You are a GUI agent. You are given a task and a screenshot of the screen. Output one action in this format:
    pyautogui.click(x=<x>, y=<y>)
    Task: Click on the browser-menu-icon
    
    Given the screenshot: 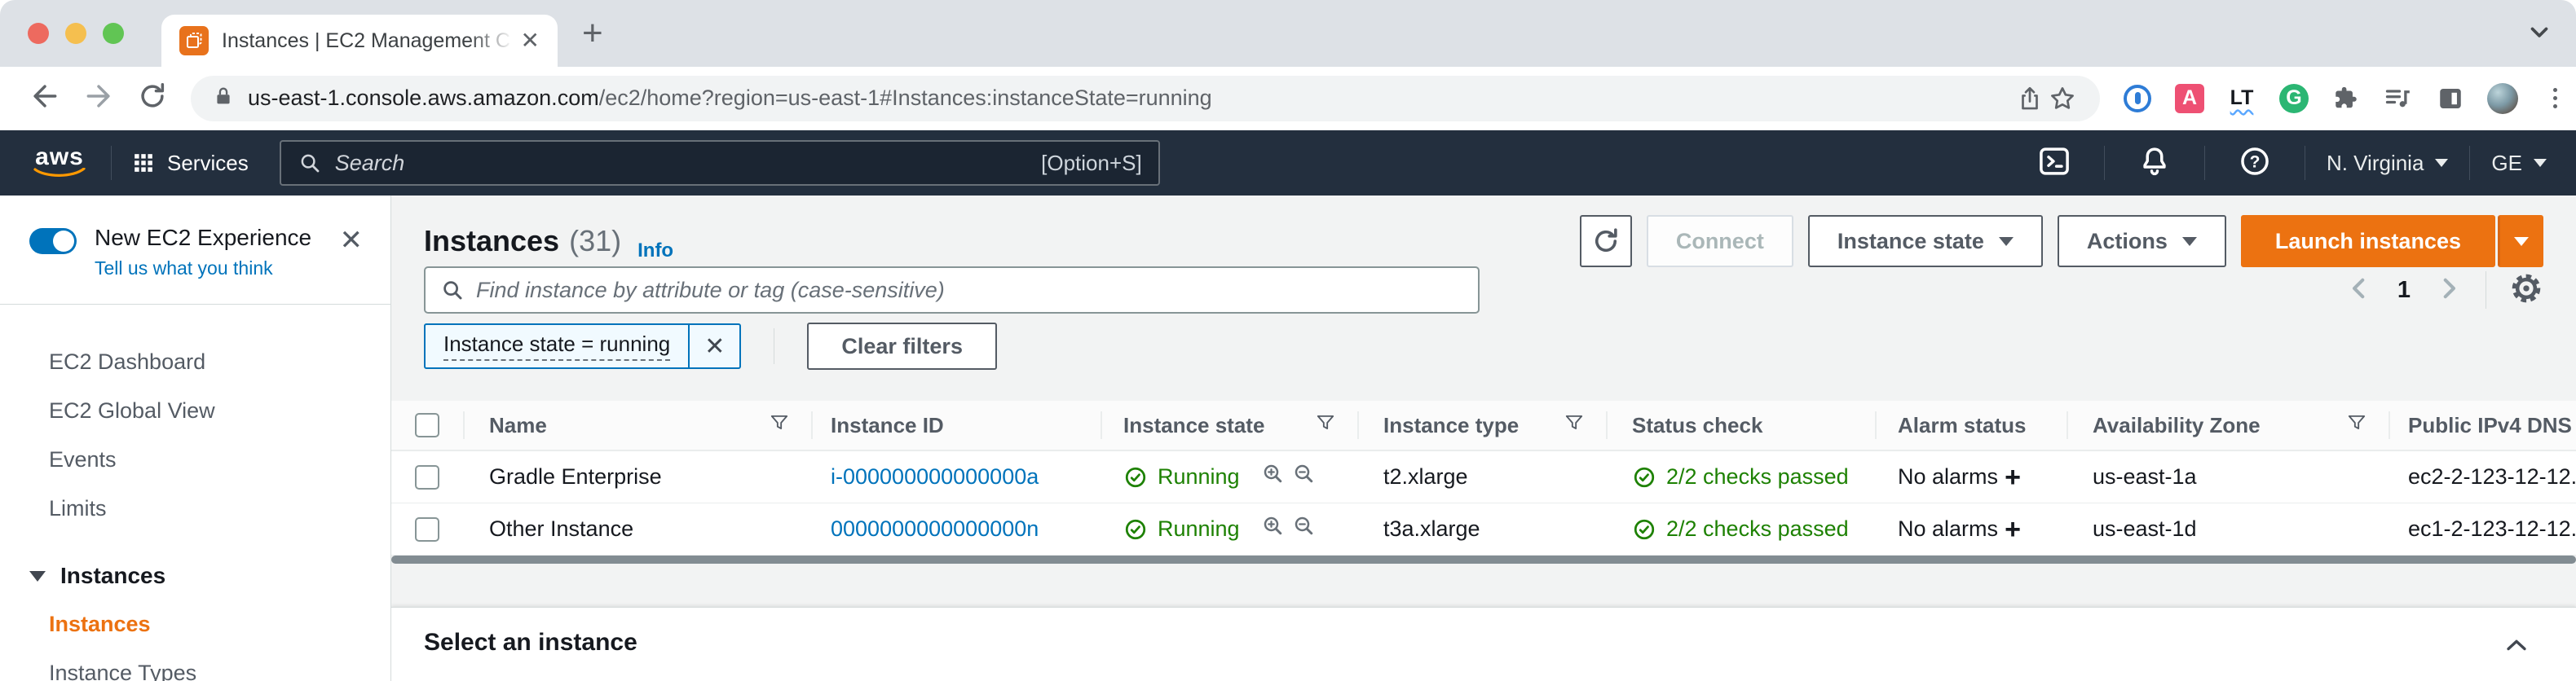 What is the action you would take?
    pyautogui.click(x=2555, y=98)
    